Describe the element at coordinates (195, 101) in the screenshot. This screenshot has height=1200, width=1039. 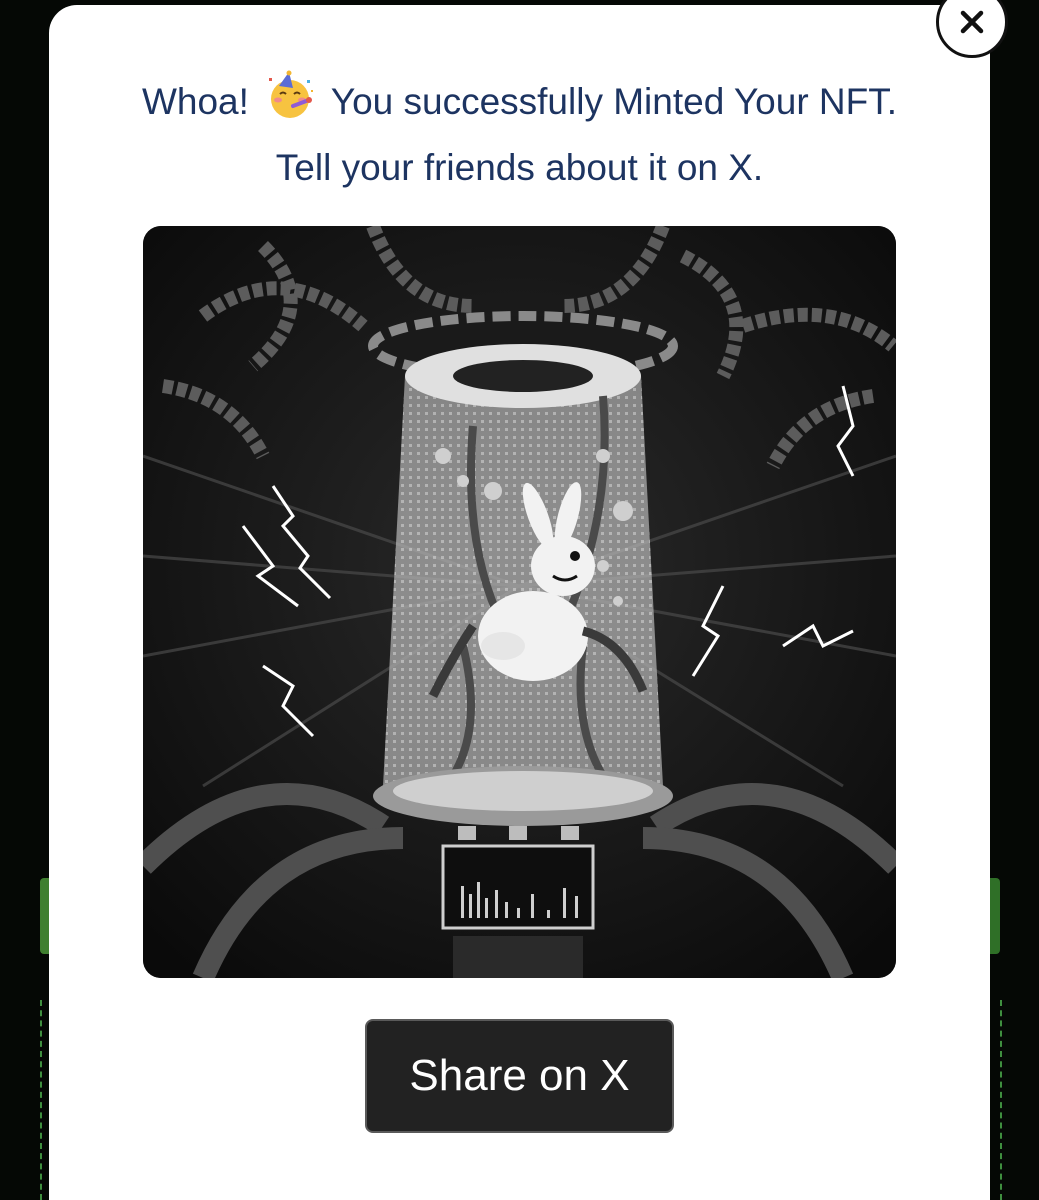
I see `headline-prefix: Whoa!` at that location.